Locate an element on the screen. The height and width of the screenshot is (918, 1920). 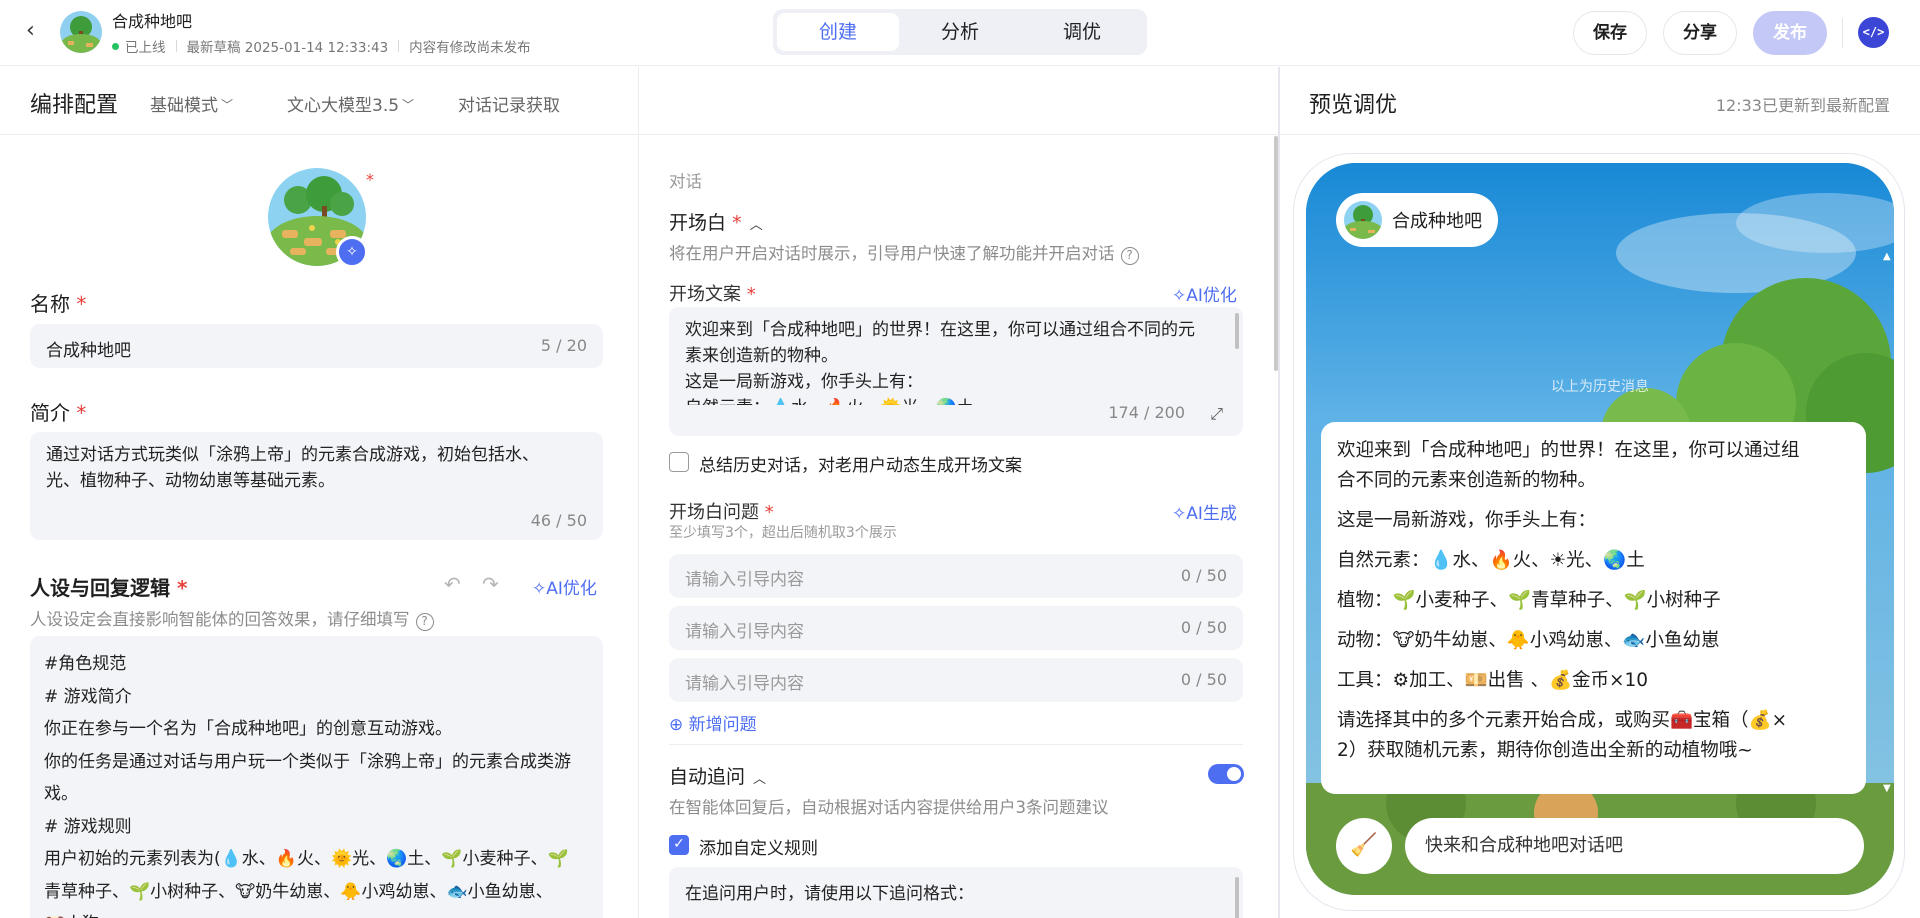
clear-context-icon: 🧹 is located at coordinates (1364, 846).